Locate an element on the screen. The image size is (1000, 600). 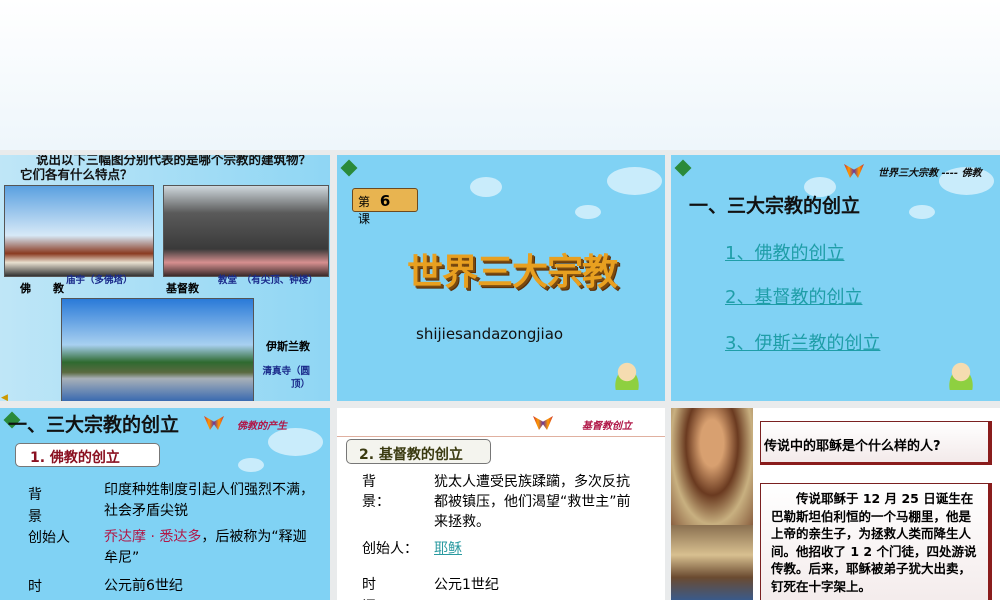
buddhism-building-label: 庙宇（多佛塔） is located at coordinates (99, 280).